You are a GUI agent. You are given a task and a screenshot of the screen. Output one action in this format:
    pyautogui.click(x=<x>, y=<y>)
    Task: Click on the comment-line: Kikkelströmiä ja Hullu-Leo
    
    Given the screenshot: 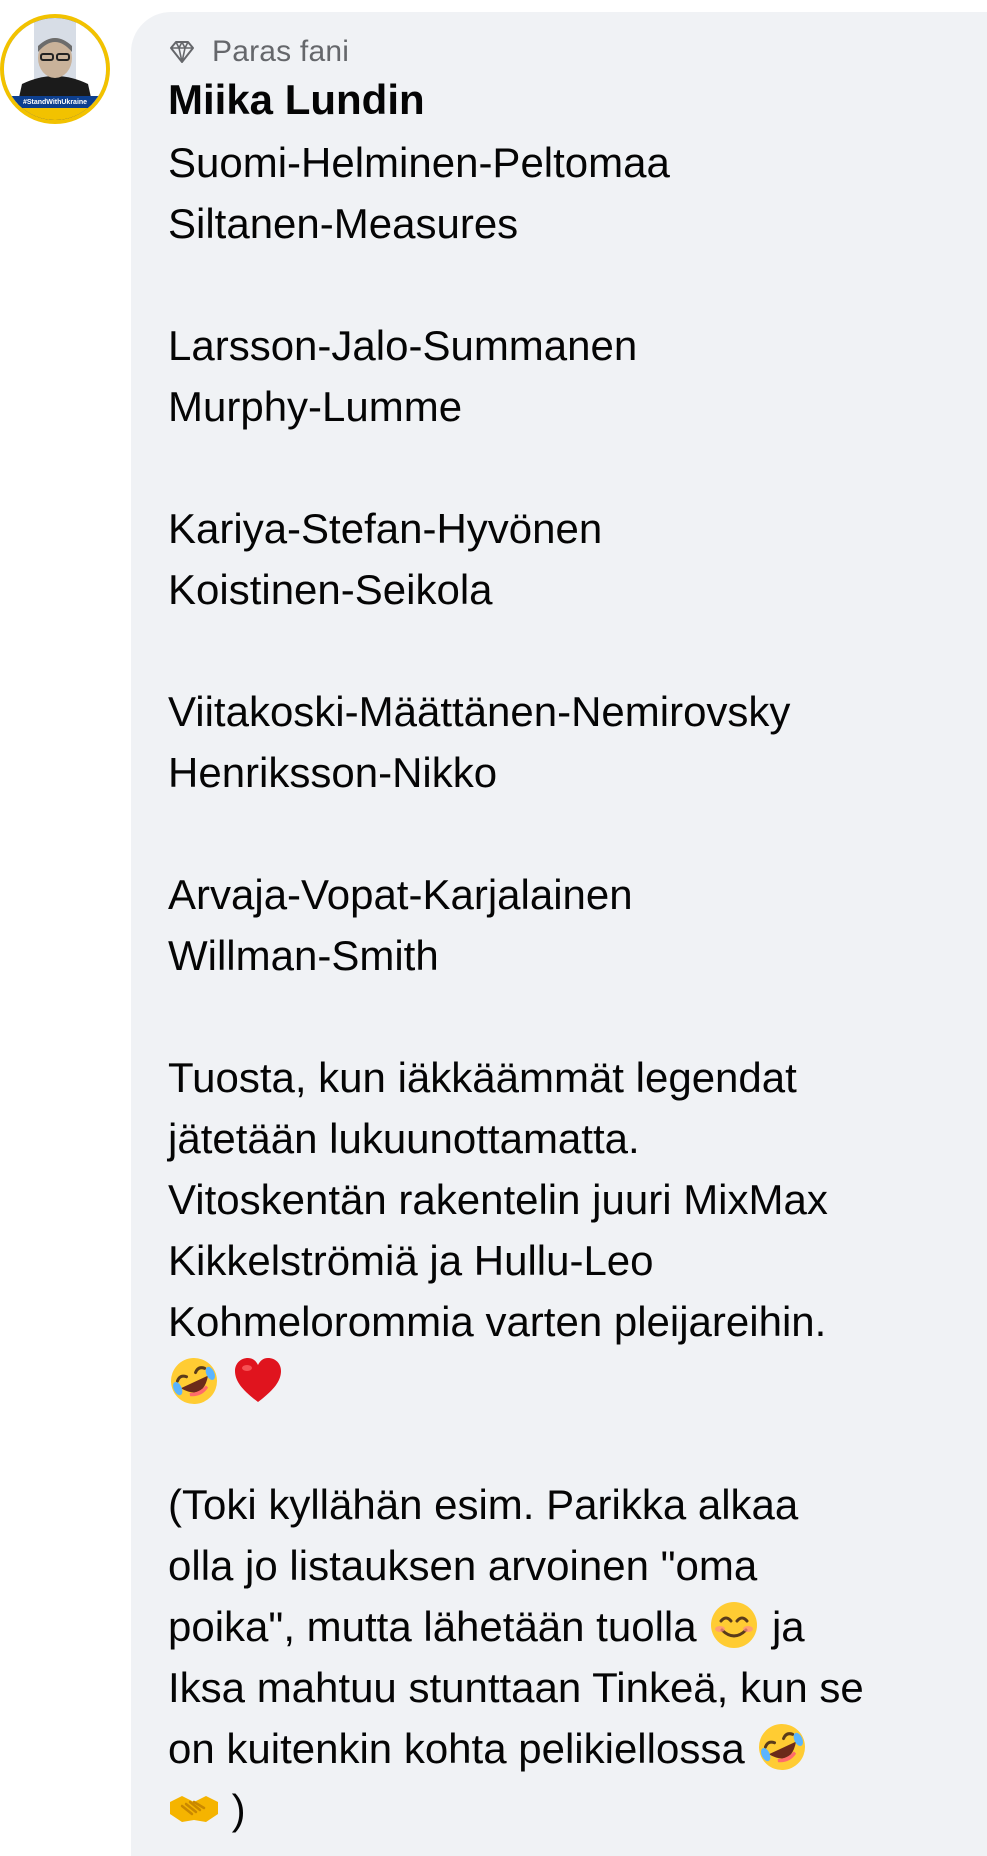 What is the action you would take?
    pyautogui.click(x=411, y=1260)
    